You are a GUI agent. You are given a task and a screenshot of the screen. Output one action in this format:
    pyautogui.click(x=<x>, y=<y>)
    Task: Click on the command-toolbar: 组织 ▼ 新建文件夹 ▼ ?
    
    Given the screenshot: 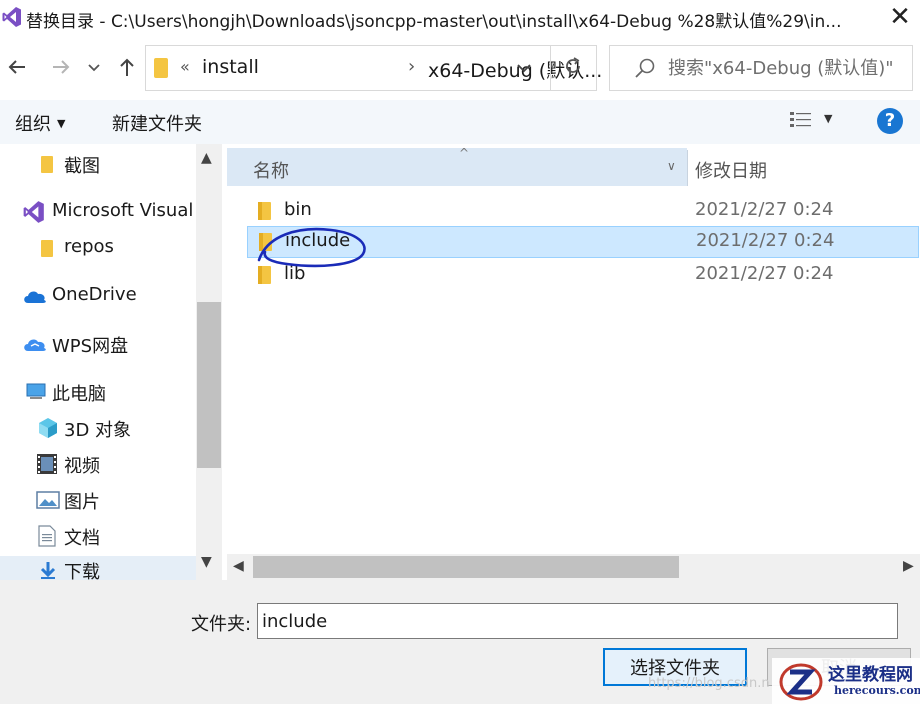 What is the action you would take?
    pyautogui.click(x=460, y=122)
    